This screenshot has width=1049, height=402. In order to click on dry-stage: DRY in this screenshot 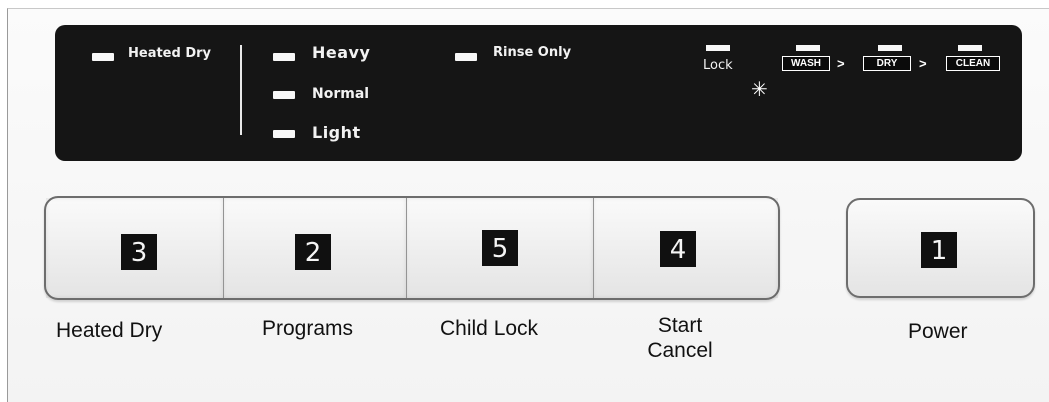, I will do `click(887, 63)`.